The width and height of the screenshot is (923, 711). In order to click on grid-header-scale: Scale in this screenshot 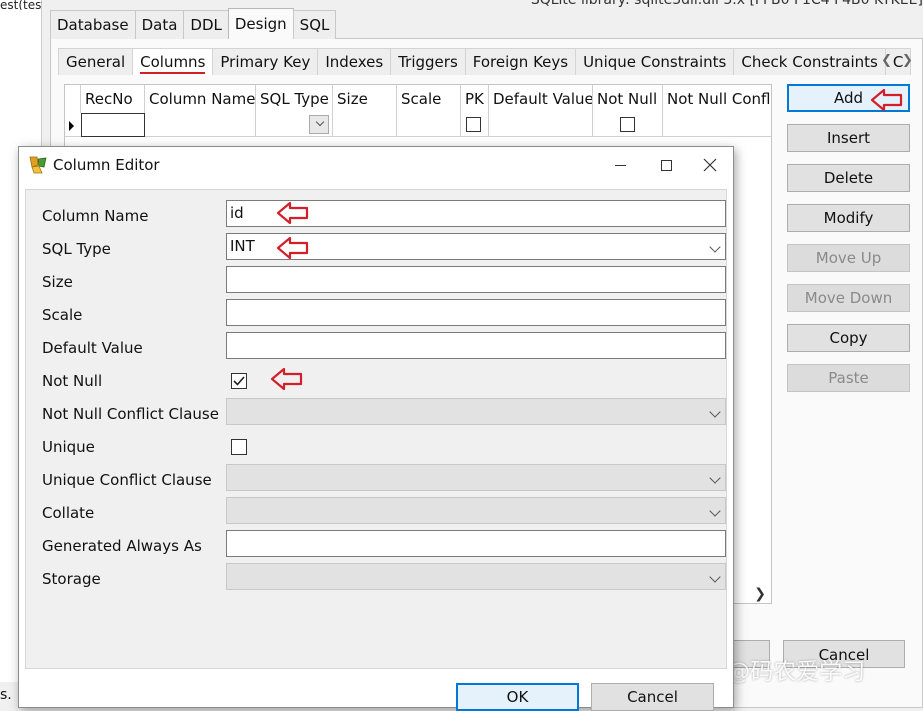, I will do `click(429, 99)`.